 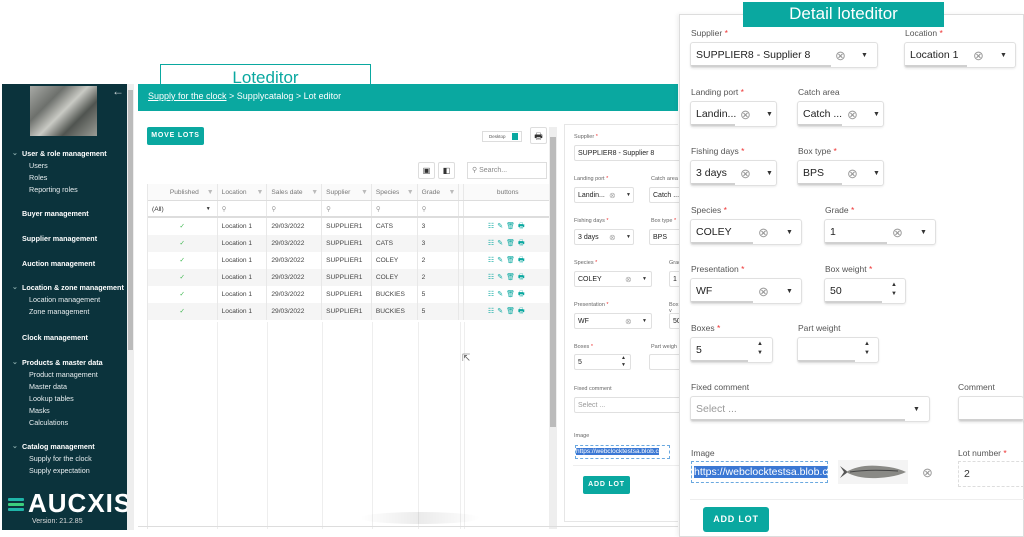 I want to click on sales-date-filter: ⚲, so click(x=295, y=208).